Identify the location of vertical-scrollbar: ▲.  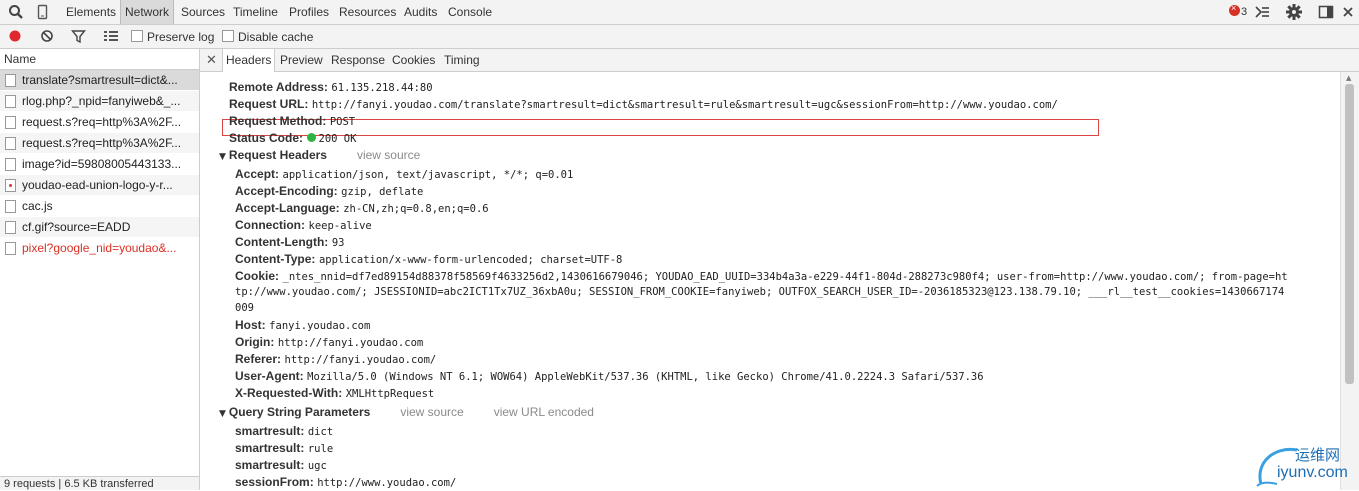
(1349, 281).